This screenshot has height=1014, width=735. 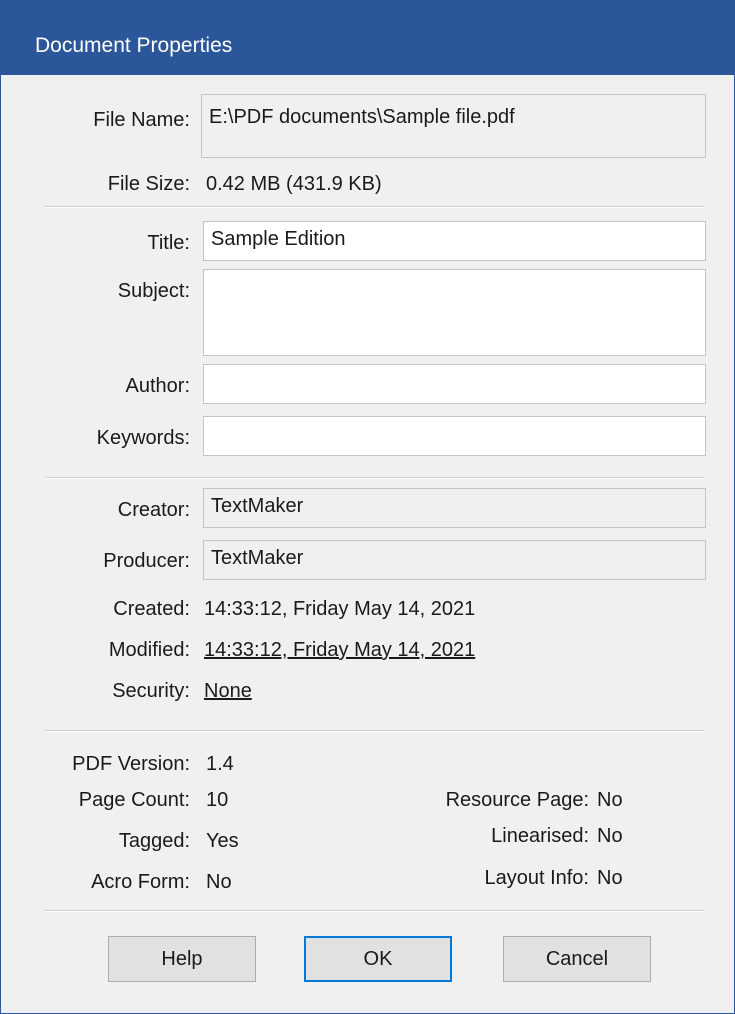 What do you see at coordinates (143, 438) in the screenshot?
I see `keywords-label: Keywords:` at bounding box center [143, 438].